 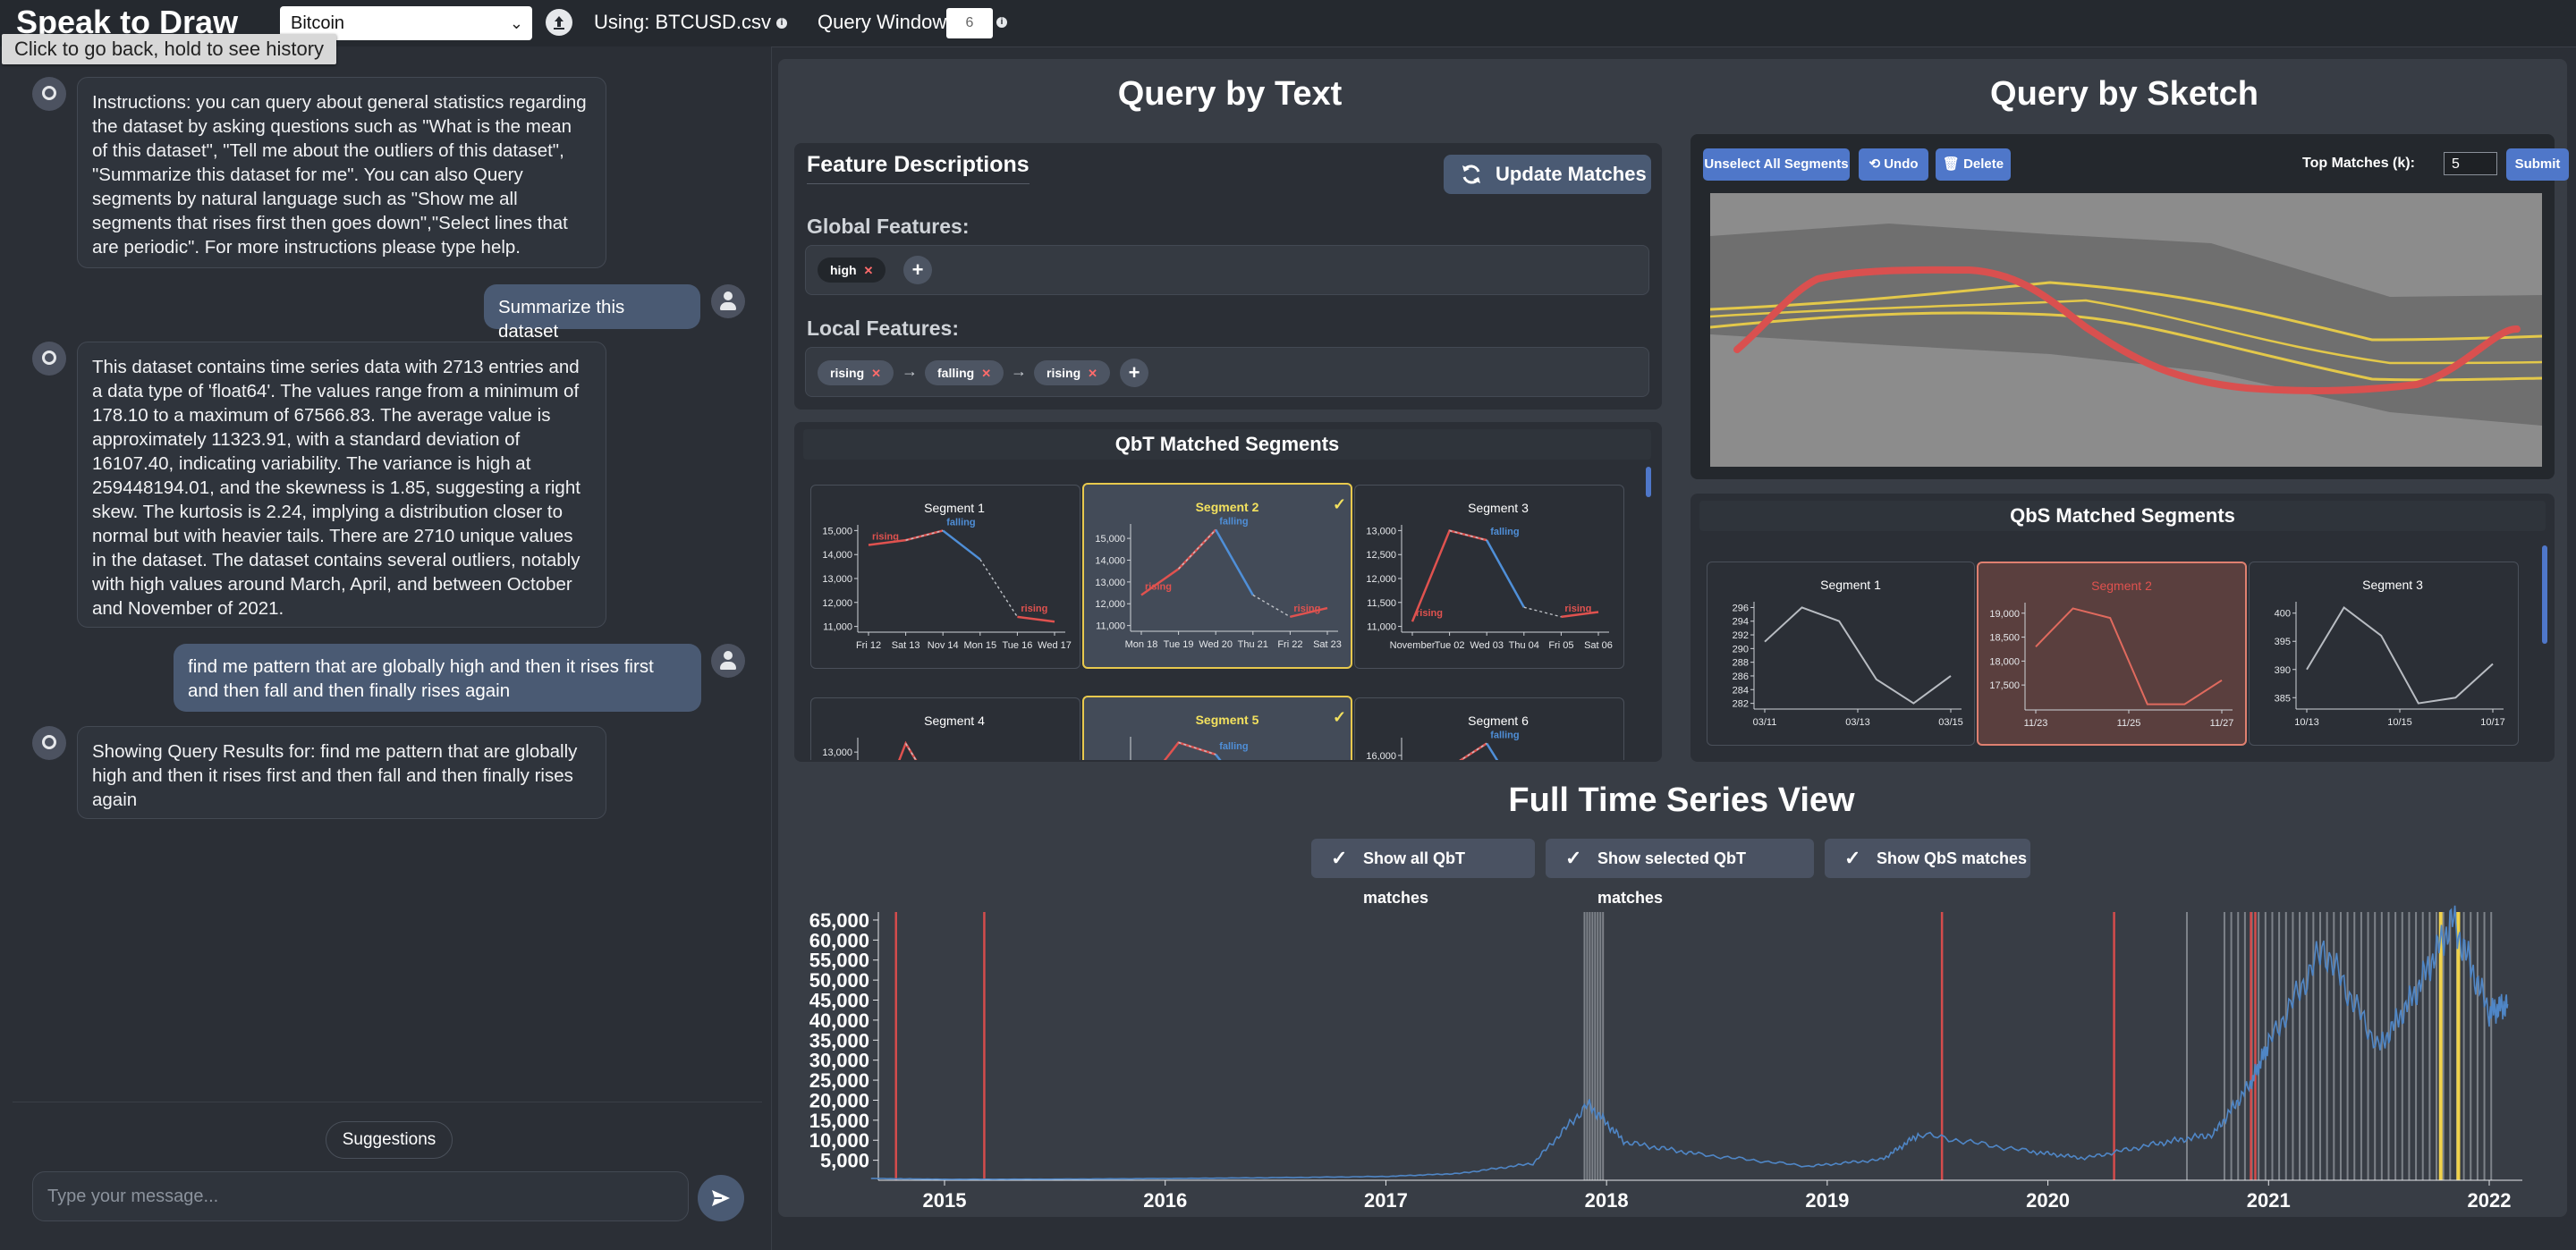 What do you see at coordinates (2269, 1200) in the screenshot?
I see `x-tick-label: 2021` at bounding box center [2269, 1200].